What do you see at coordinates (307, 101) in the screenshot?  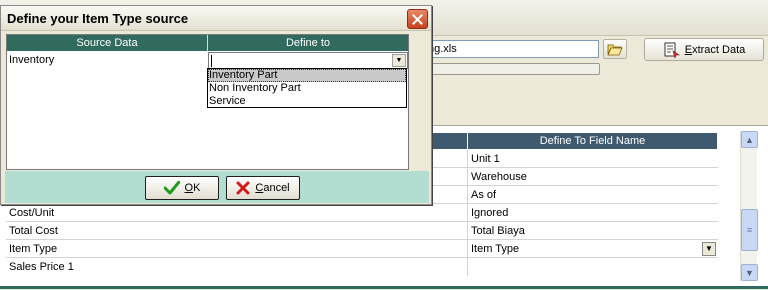 I see `dropdown-option: Service` at bounding box center [307, 101].